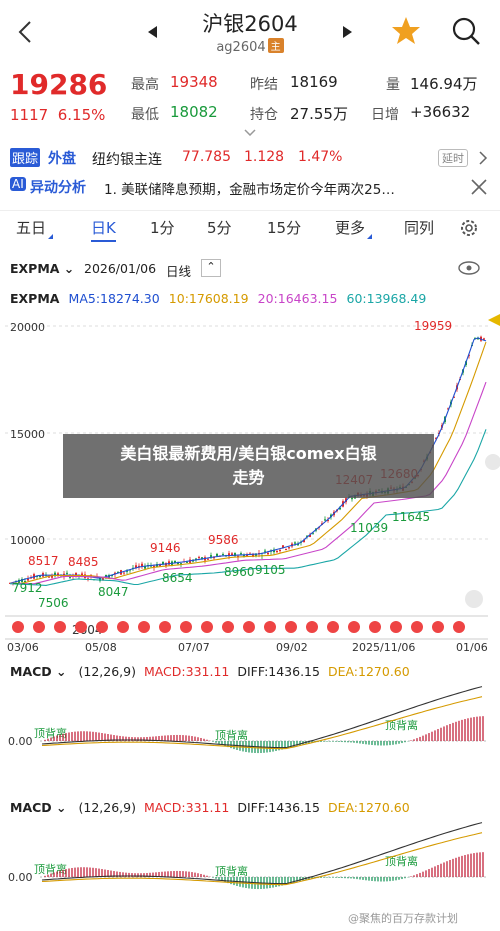 This screenshot has width=500, height=931. What do you see at coordinates (469, 228) in the screenshot?
I see `settings-gear-icon` at bounding box center [469, 228].